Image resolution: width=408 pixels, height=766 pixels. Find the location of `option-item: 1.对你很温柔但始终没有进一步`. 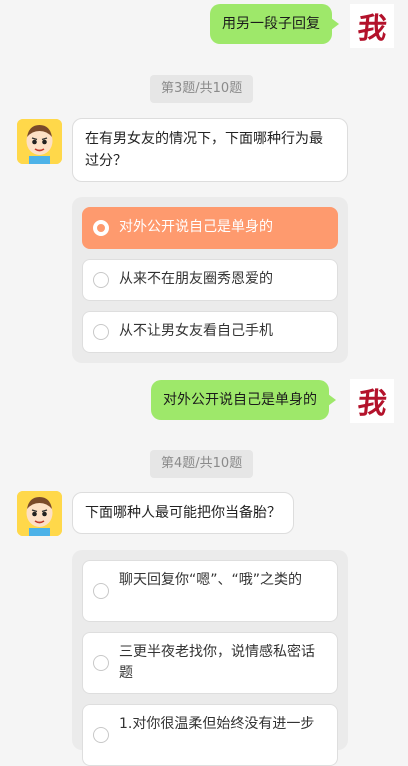

option-item: 1.对你很温柔但始终没有进一步 is located at coordinates (210, 735).